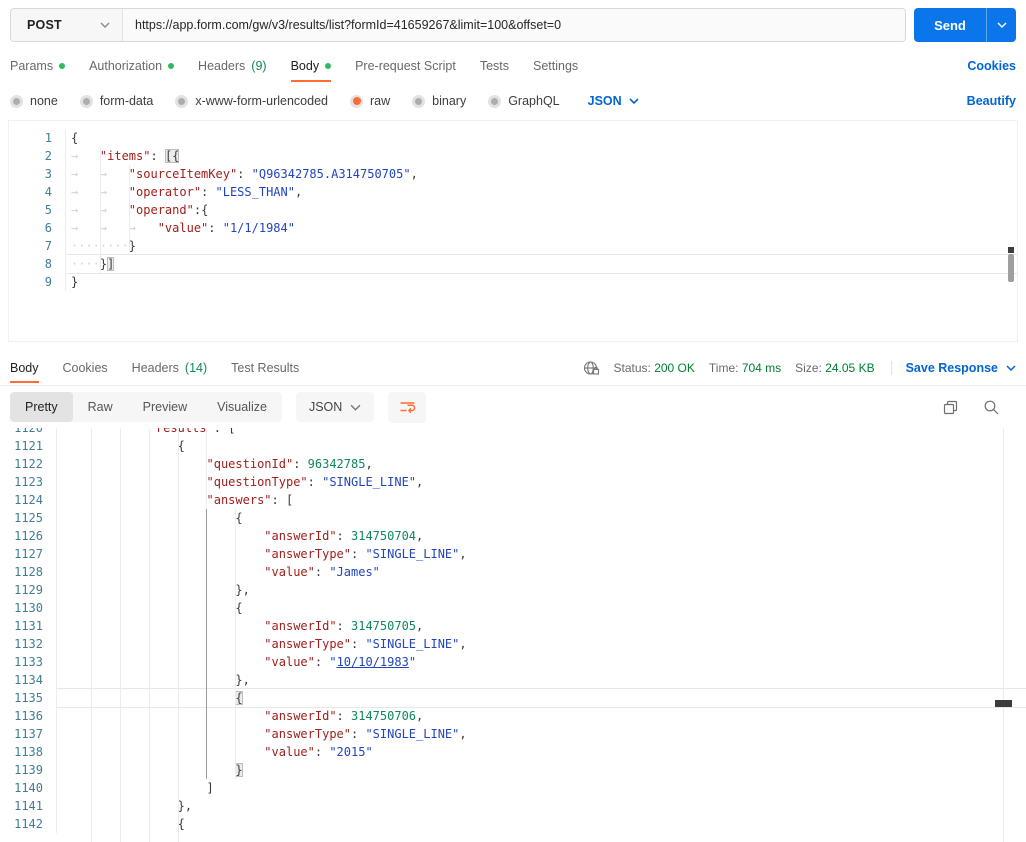  What do you see at coordinates (140, 210) in the screenshot?
I see `line-content: → → "operand":{` at bounding box center [140, 210].